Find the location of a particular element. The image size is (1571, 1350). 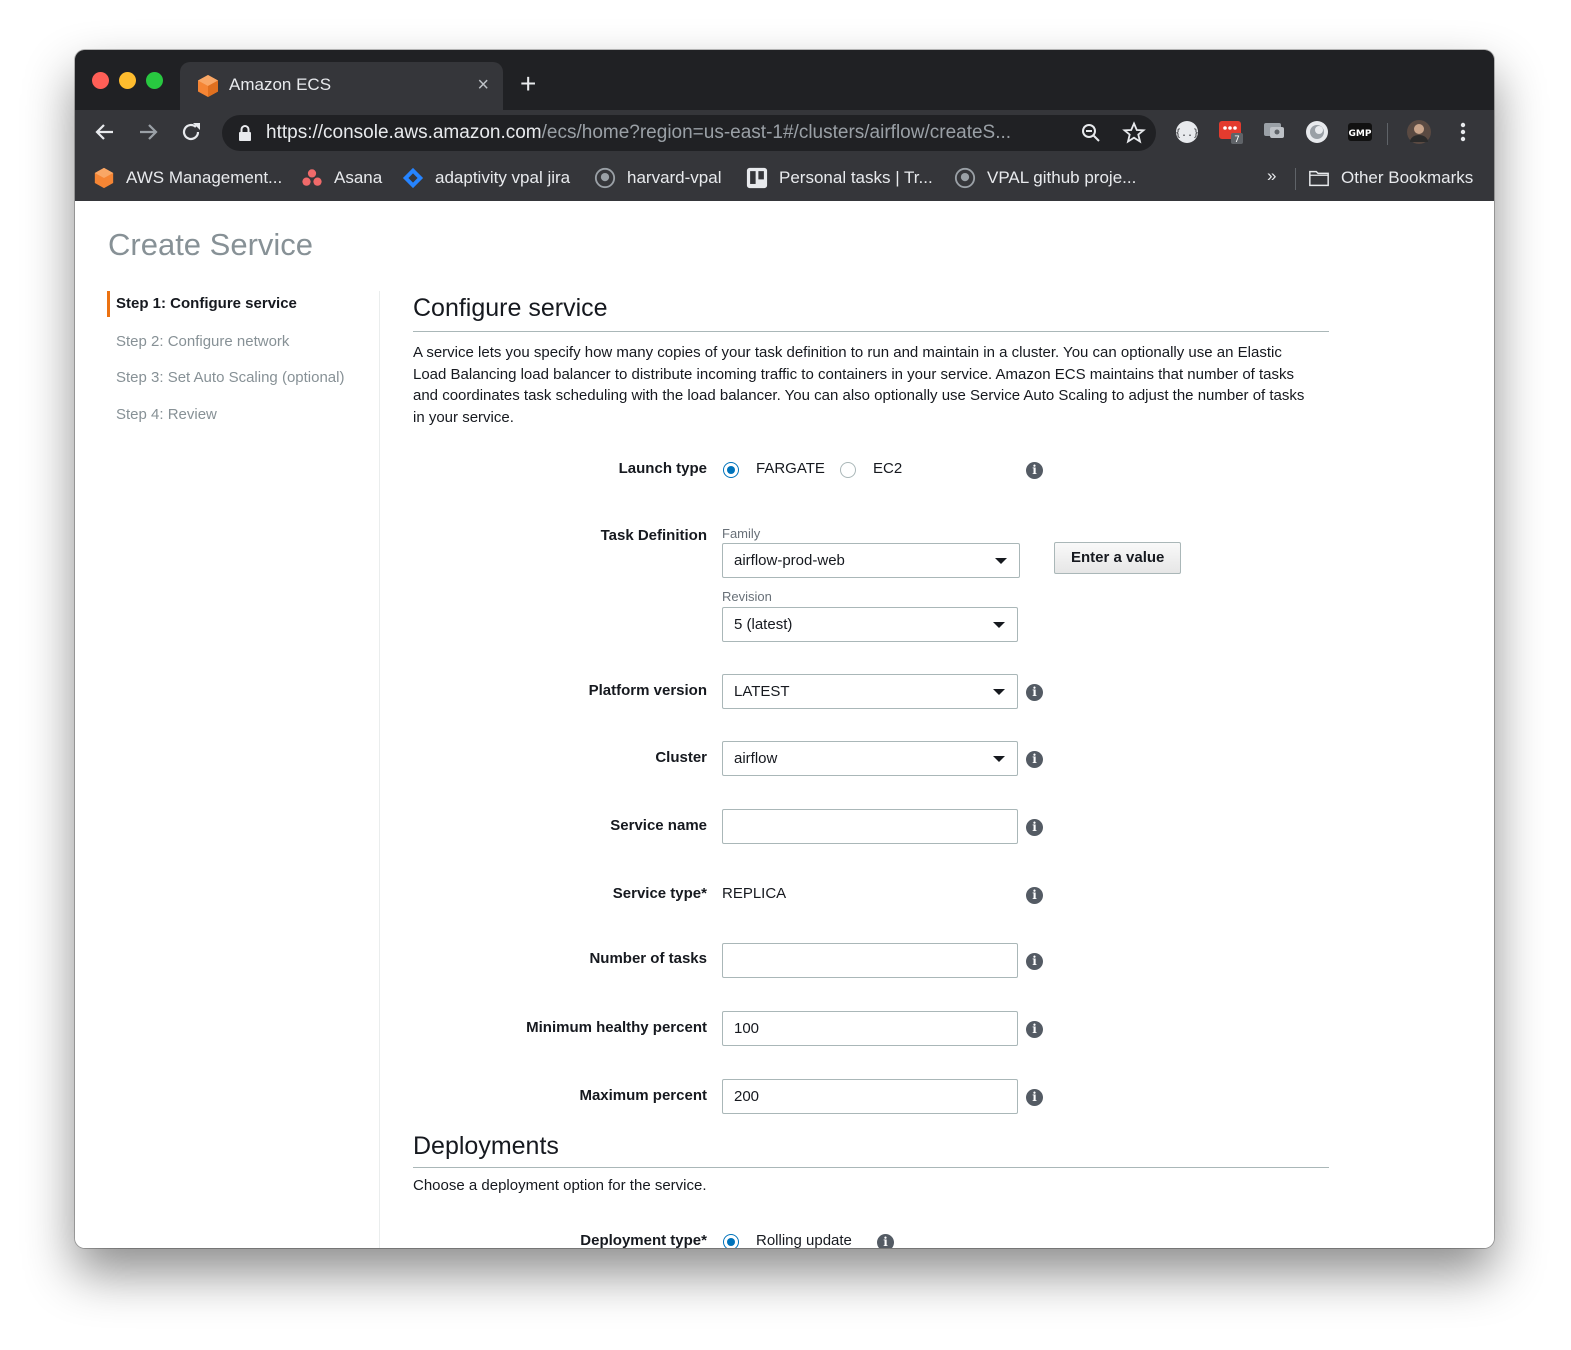

folder-icon is located at coordinates (1319, 178).